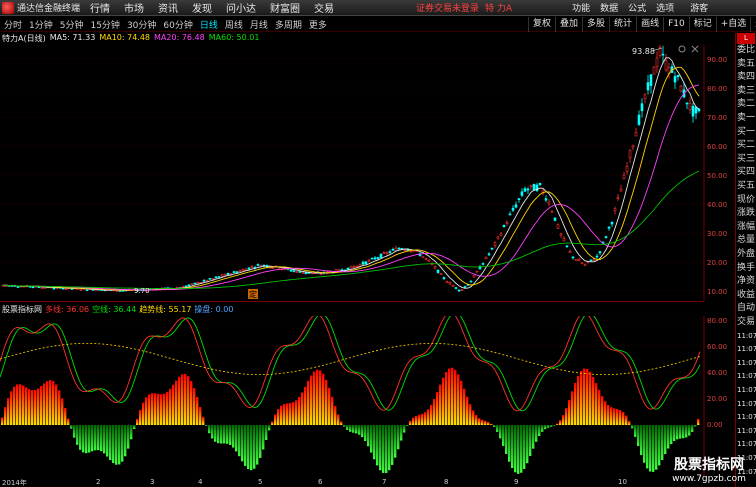 This screenshot has width=756, height=487. What do you see at coordinates (202, 7) in the screenshot?
I see `menu-discover: 发现` at bounding box center [202, 7].